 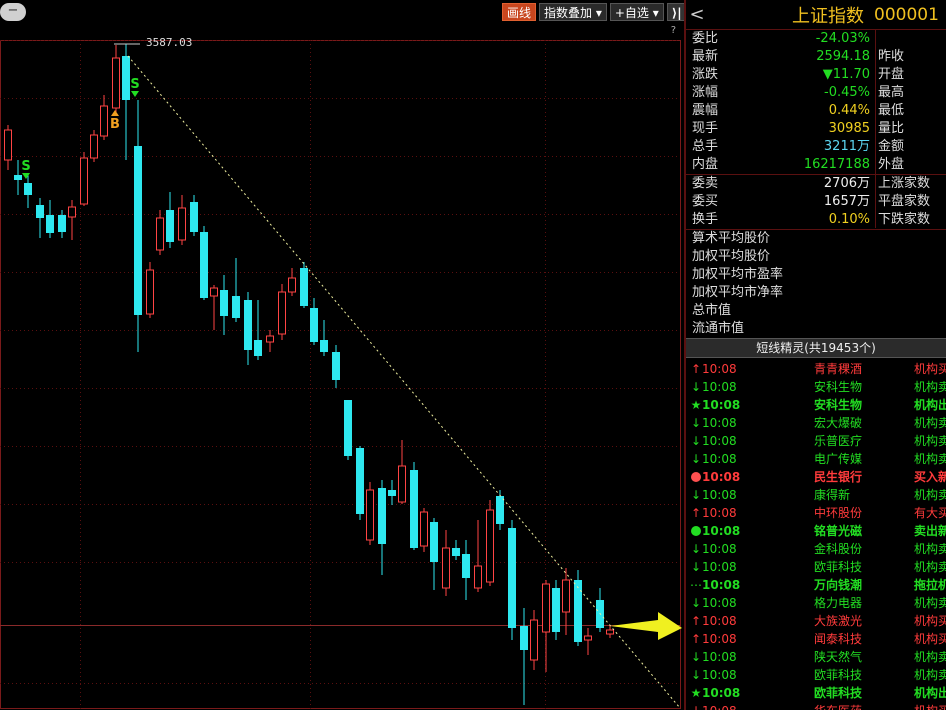 What do you see at coordinates (705, 146) in the screenshot?
I see `quote-label: 总手` at bounding box center [705, 146].